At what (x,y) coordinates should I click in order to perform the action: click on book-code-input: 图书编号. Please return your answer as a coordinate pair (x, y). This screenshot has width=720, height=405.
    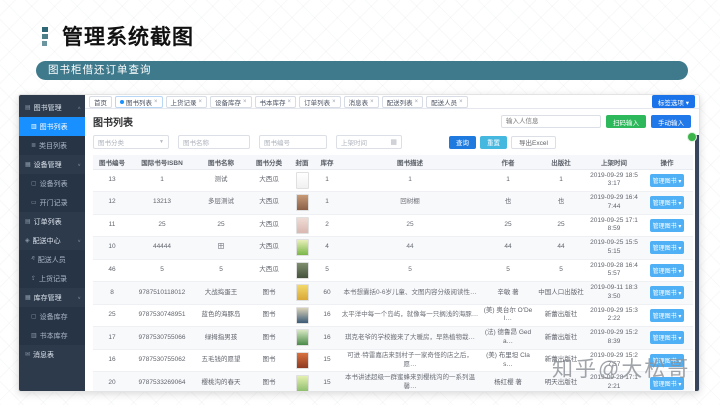
    Looking at the image, I should click on (293, 142).